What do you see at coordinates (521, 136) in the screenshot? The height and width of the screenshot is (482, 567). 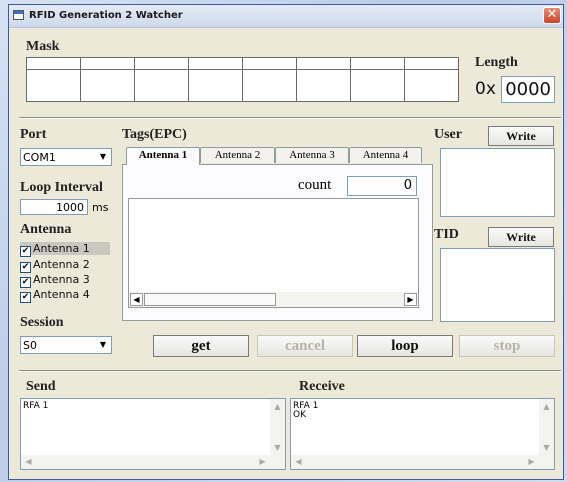 I see `user-write-button: Write` at bounding box center [521, 136].